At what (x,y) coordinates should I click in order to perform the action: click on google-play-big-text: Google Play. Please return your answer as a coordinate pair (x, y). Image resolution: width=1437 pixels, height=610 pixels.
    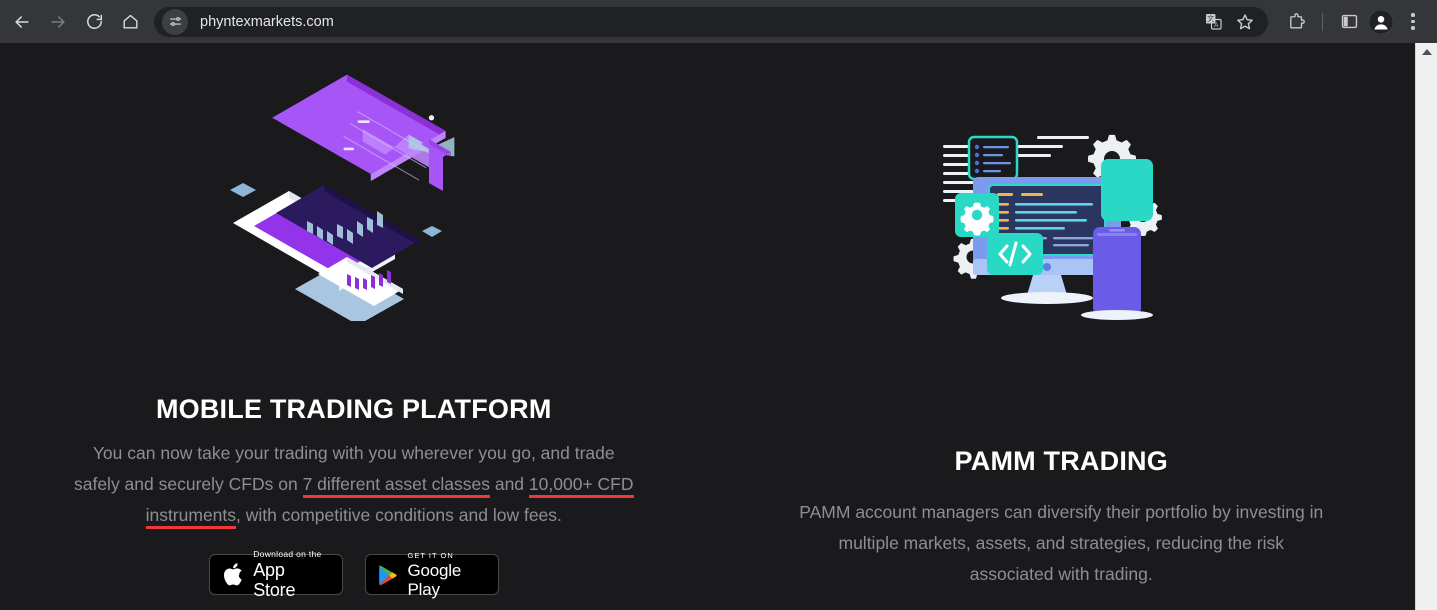
    Looking at the image, I should click on (434, 579).